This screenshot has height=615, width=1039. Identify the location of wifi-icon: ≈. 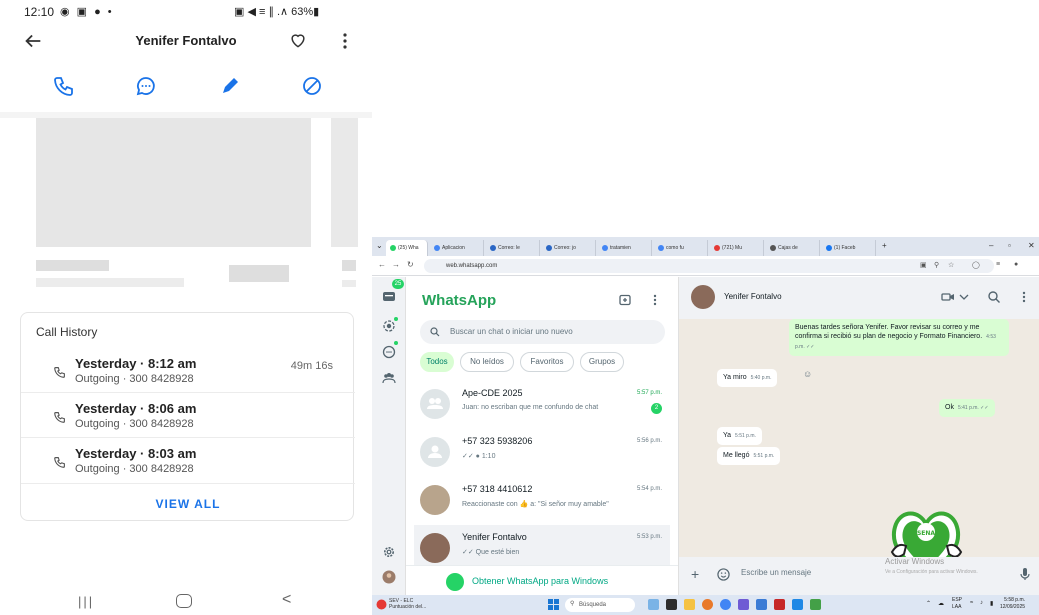
(971, 603).